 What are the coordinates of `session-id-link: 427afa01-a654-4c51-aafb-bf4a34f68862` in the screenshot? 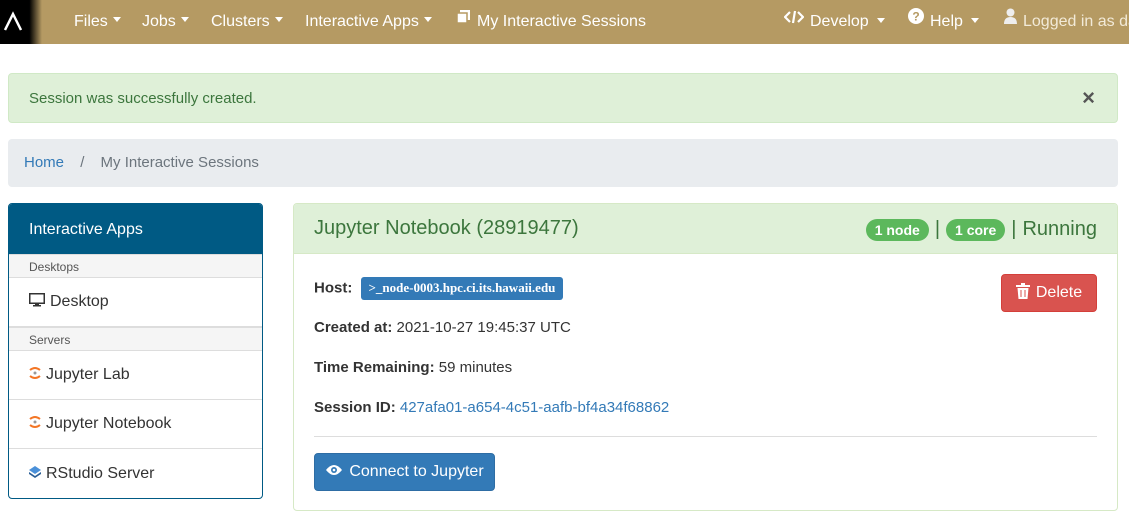 It's located at (534, 407).